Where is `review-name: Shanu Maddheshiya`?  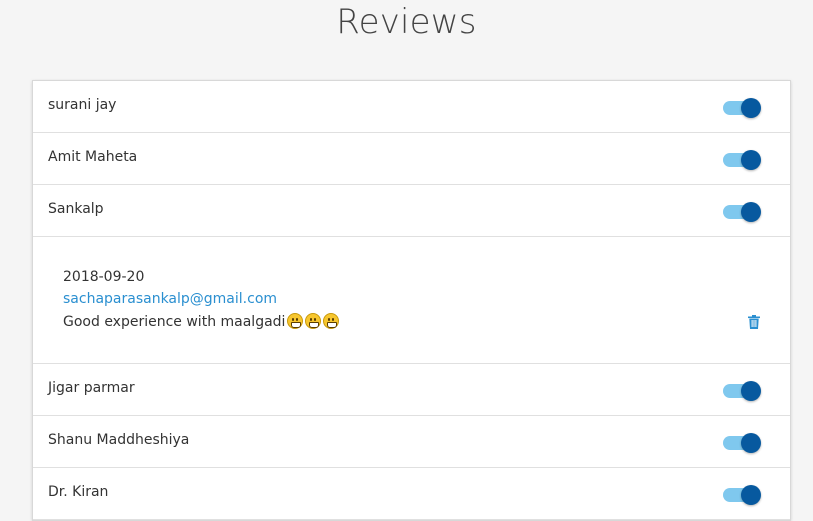
review-name: Shanu Maddheshiya is located at coordinates (119, 440).